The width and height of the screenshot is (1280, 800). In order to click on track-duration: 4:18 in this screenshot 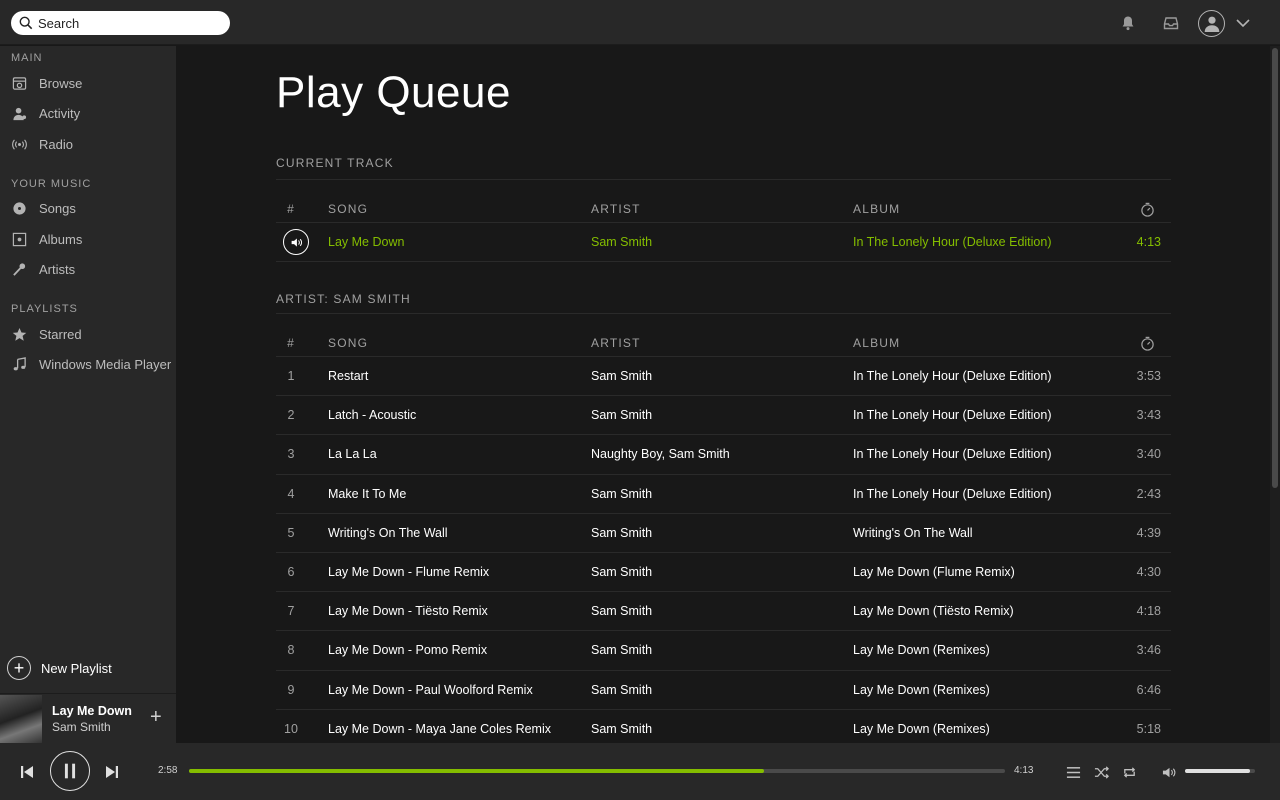, I will do `click(1148, 611)`.